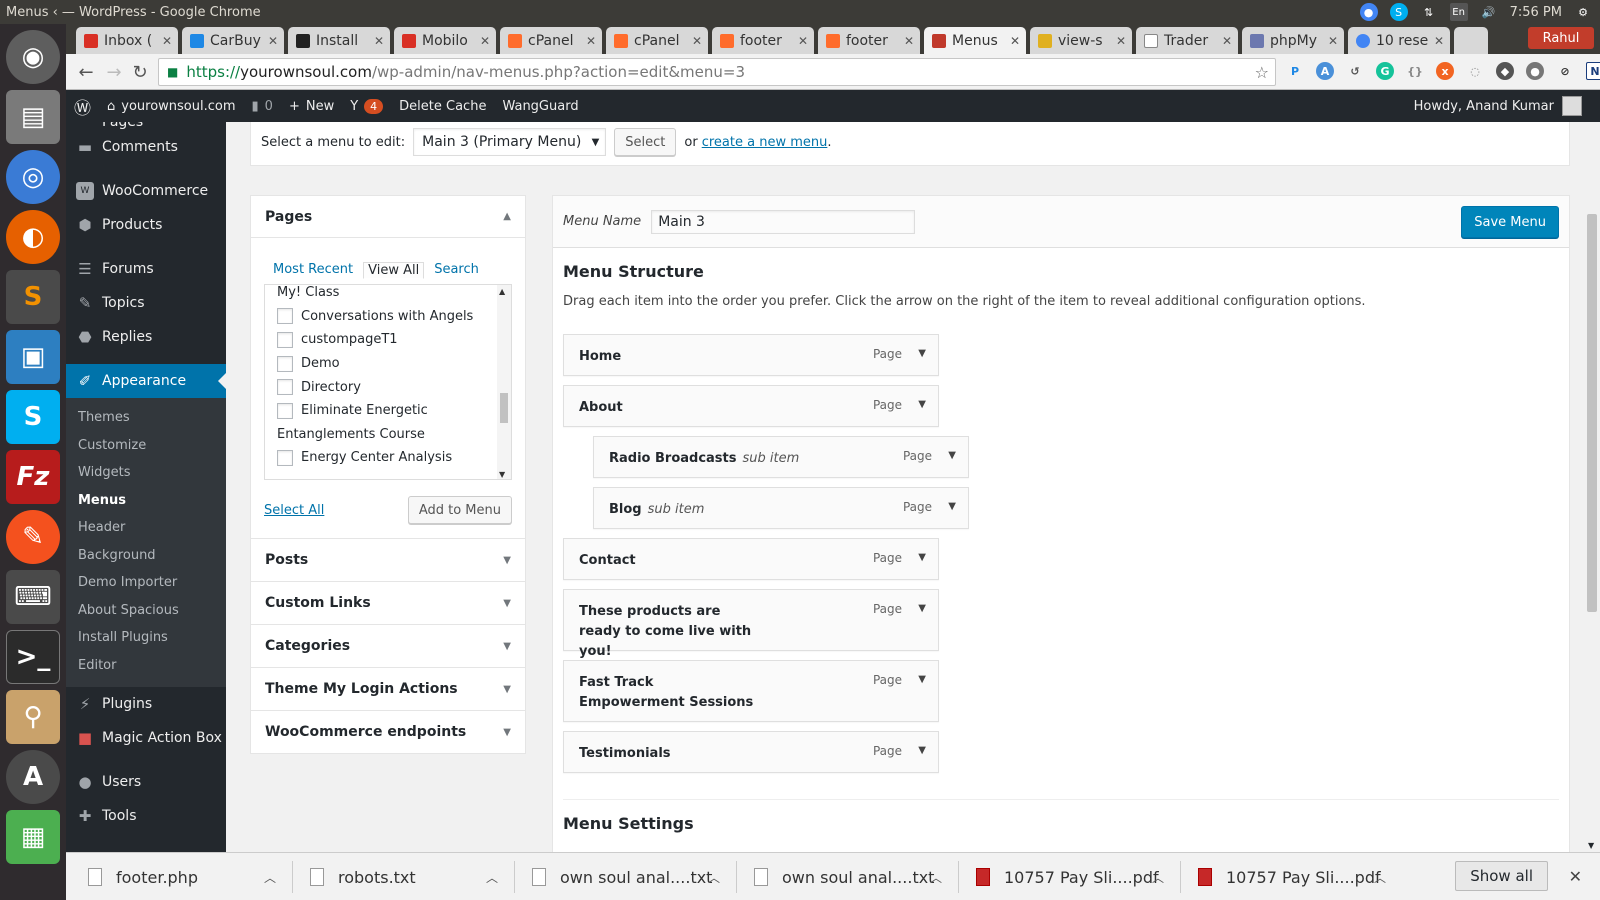 The height and width of the screenshot is (900, 1600). Describe the element at coordinates (146, 473) in the screenshot. I see `submenu-widgets: Widgets` at that location.